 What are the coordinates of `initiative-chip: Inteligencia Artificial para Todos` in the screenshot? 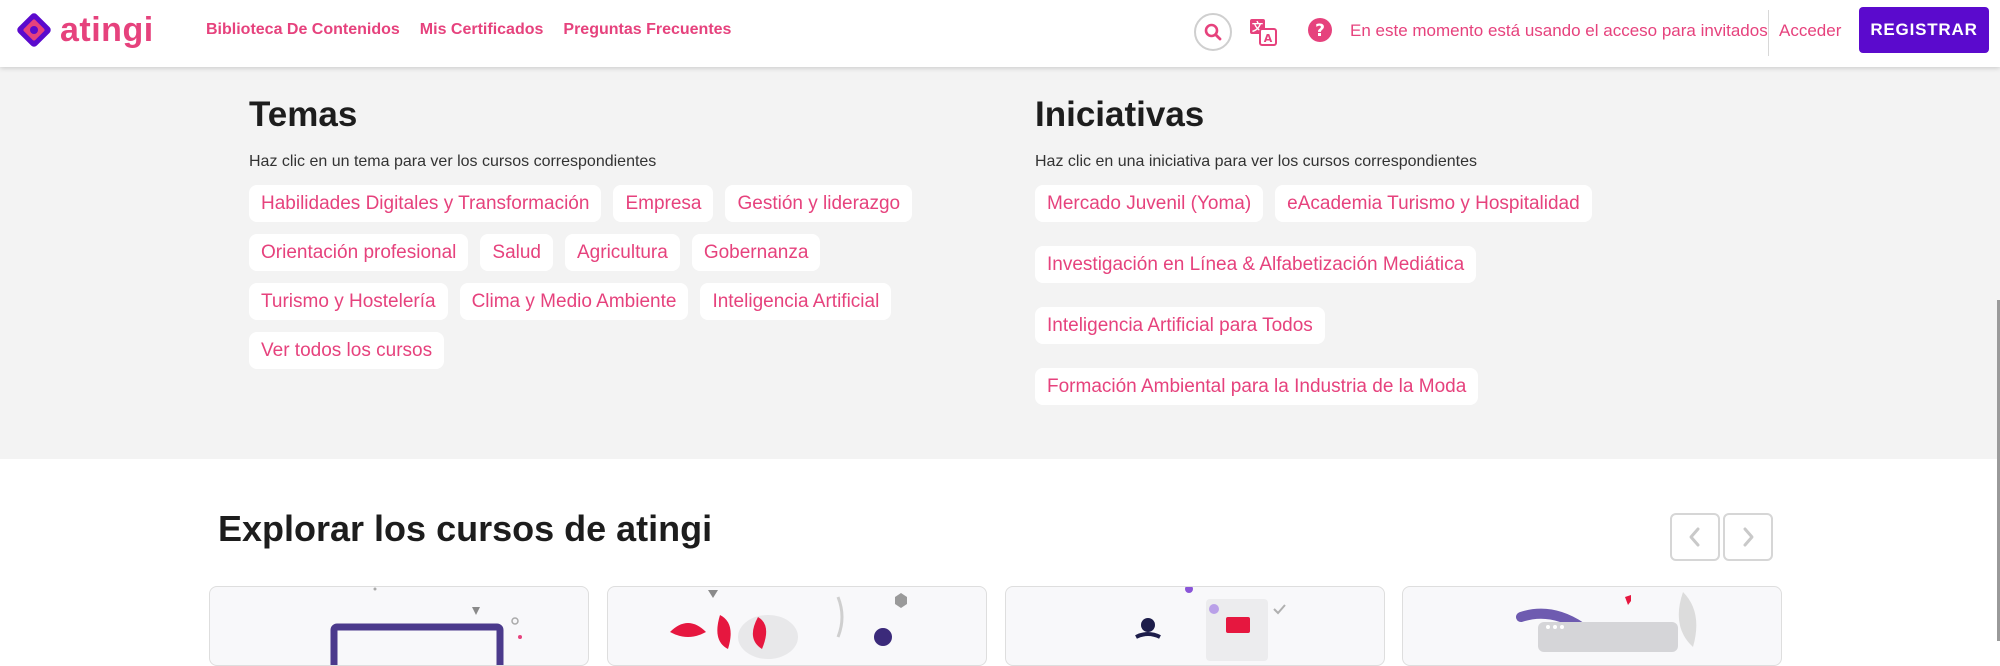 It's located at (1180, 325).